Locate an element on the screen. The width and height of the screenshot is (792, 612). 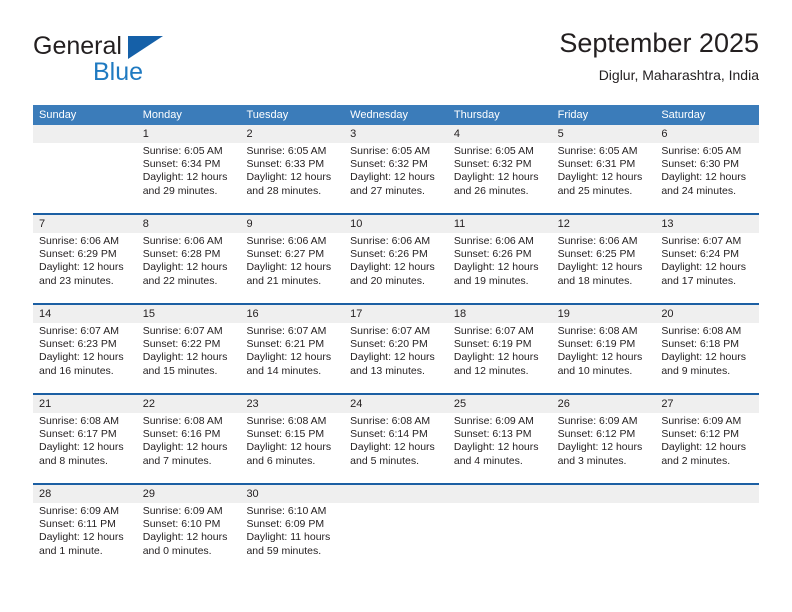
day-number: 1 is located at coordinates (145, 134).